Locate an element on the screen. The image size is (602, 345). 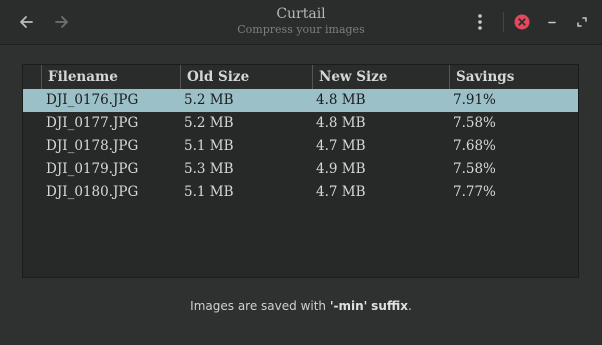
column-header-savings: Savings is located at coordinates (514, 77).